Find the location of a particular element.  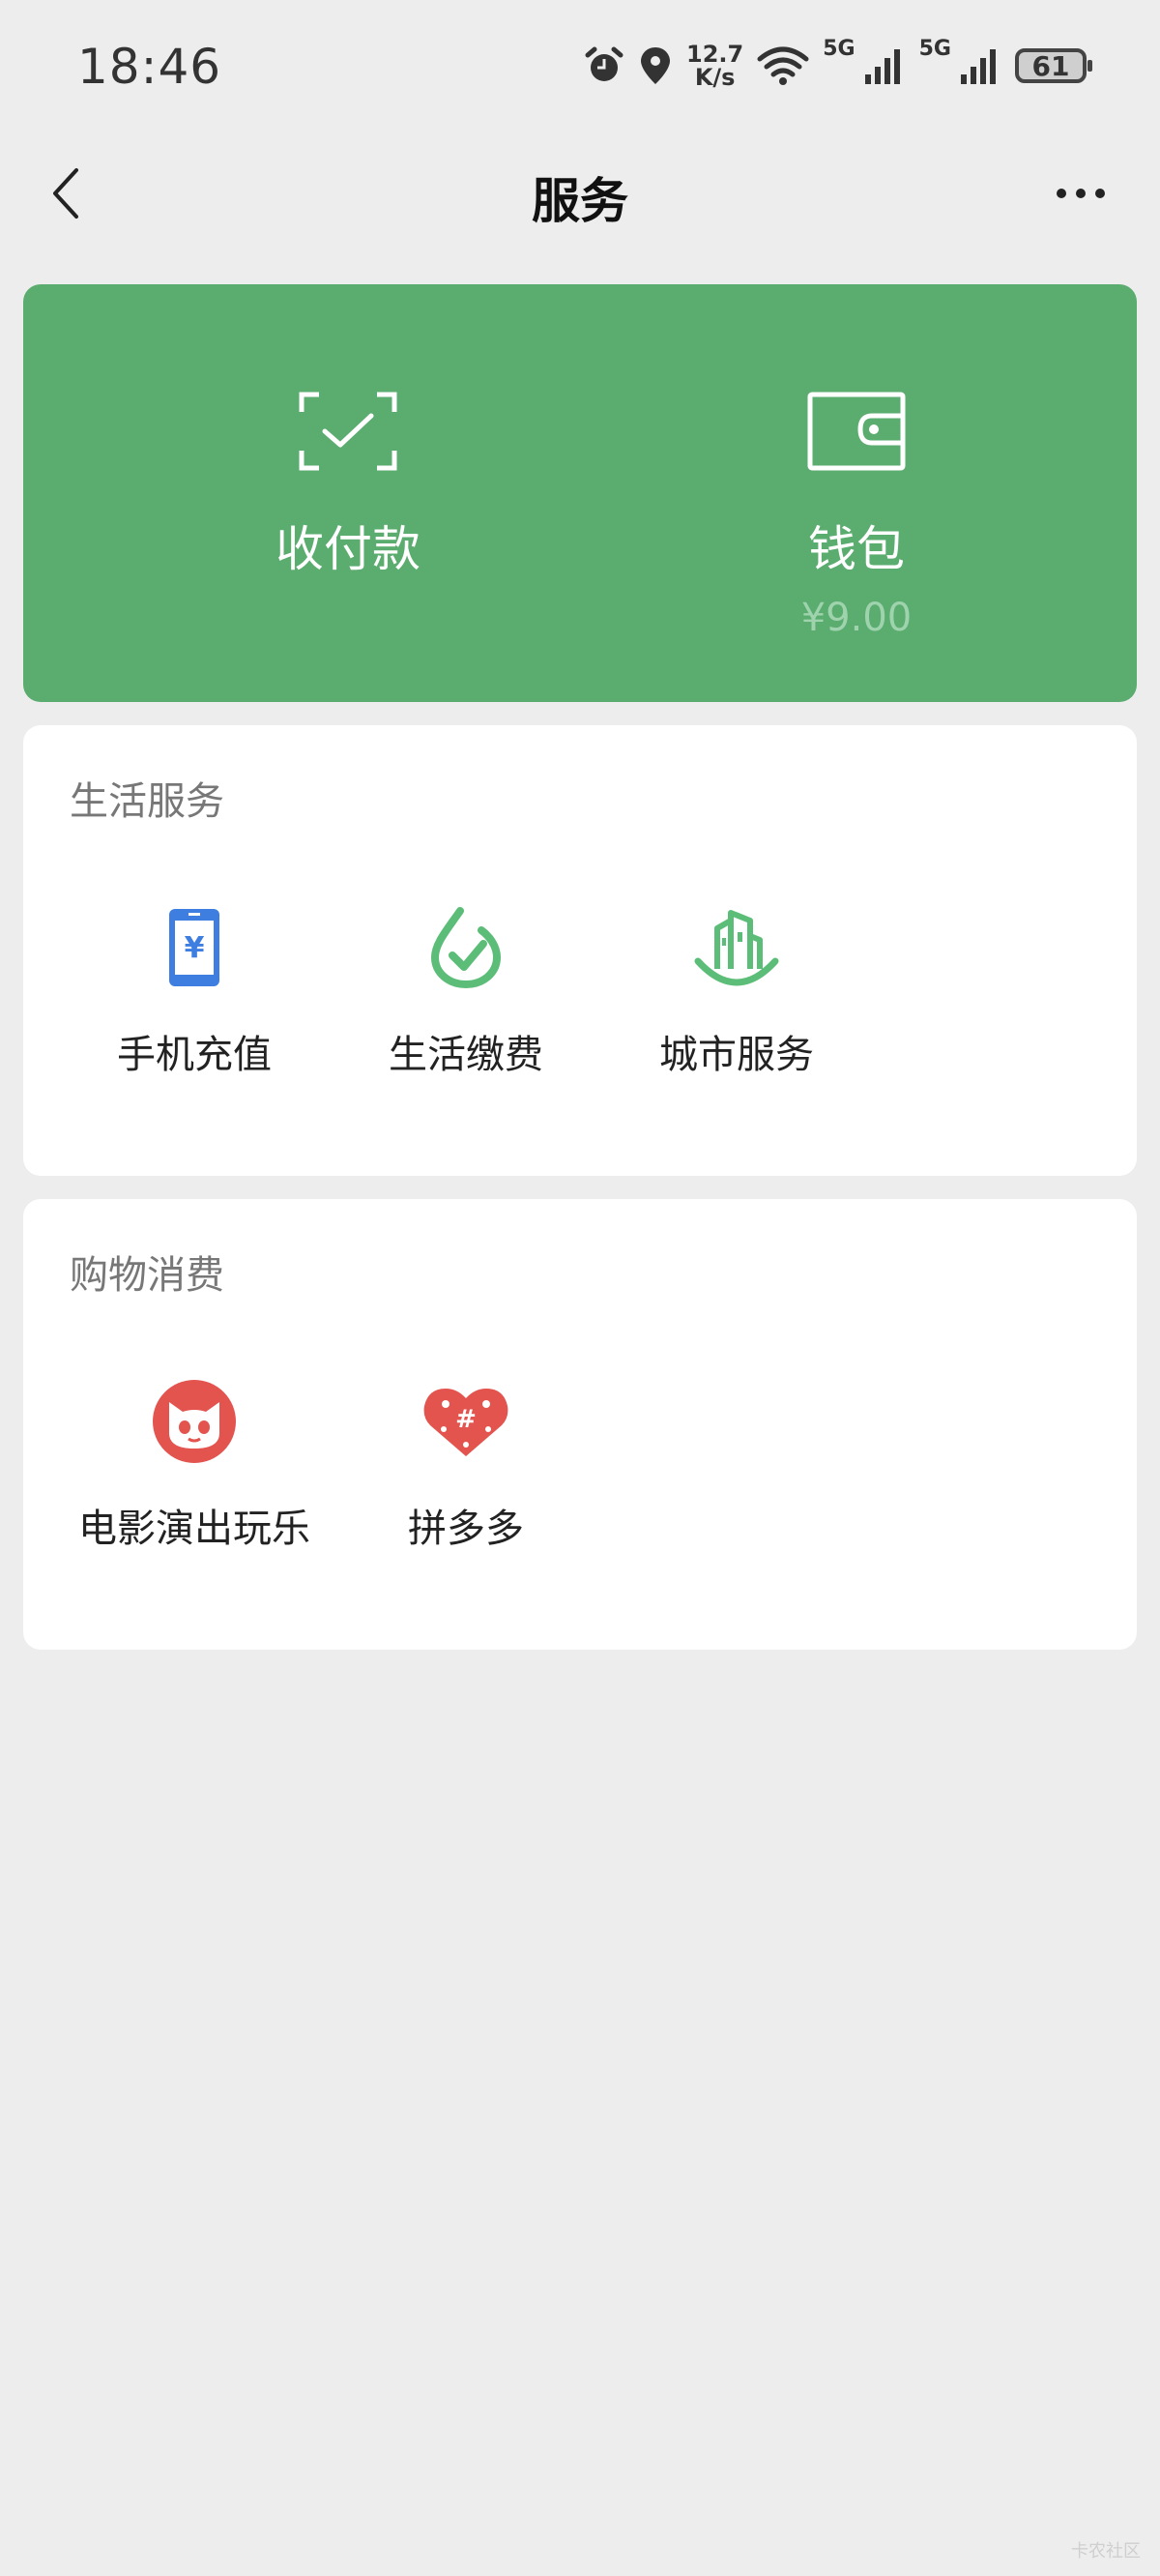

movie-entertainment-button: 电影演出玩乐 is located at coordinates (195, 1463).